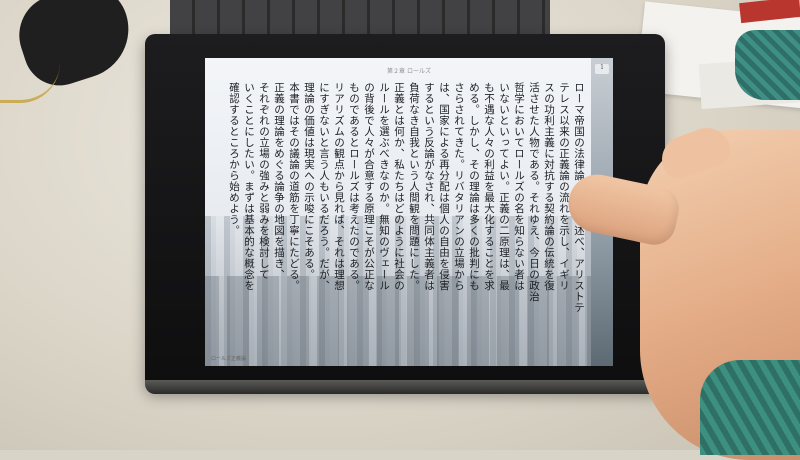 This screenshot has height=460, width=800. I want to click on text-column: の背後で人々が合意する原理こそが公正な, so click(369, 186).